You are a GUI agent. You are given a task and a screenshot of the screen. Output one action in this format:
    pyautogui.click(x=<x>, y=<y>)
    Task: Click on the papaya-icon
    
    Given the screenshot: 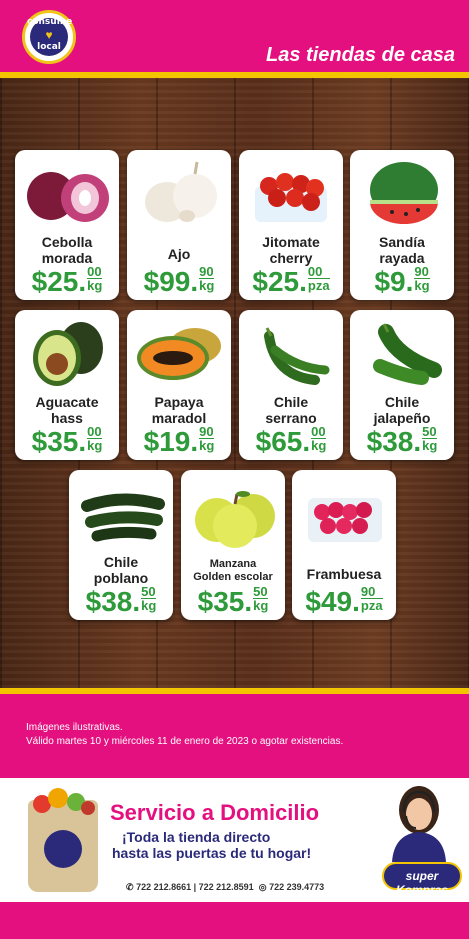 What is the action you would take?
    pyautogui.click(x=179, y=352)
    